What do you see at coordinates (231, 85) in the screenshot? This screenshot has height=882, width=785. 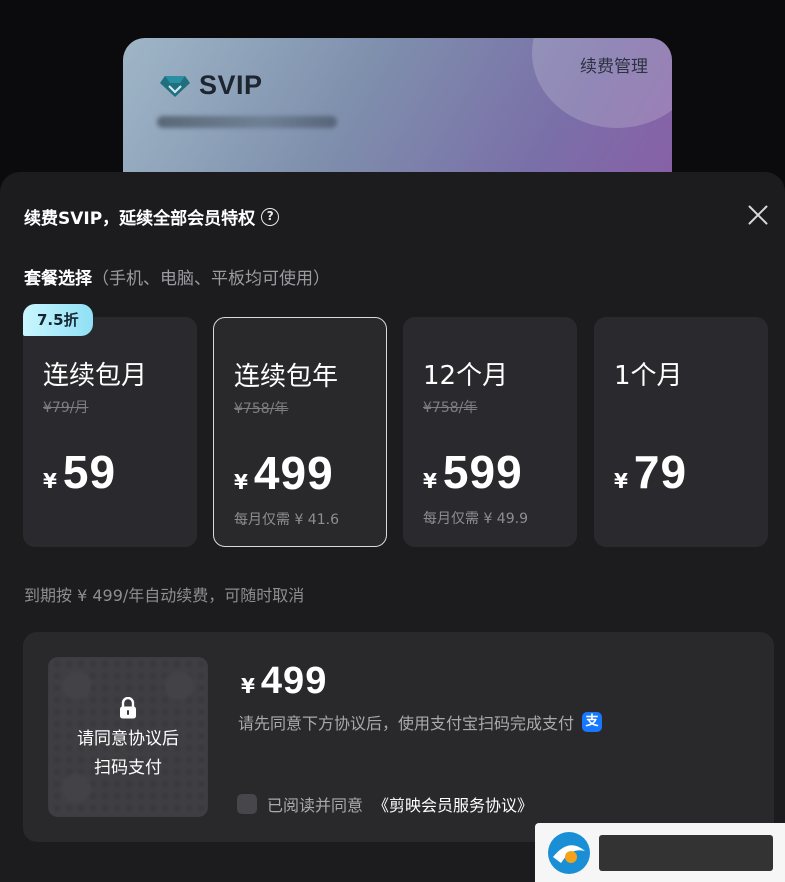 I see `svip-title: SVIP` at bounding box center [231, 85].